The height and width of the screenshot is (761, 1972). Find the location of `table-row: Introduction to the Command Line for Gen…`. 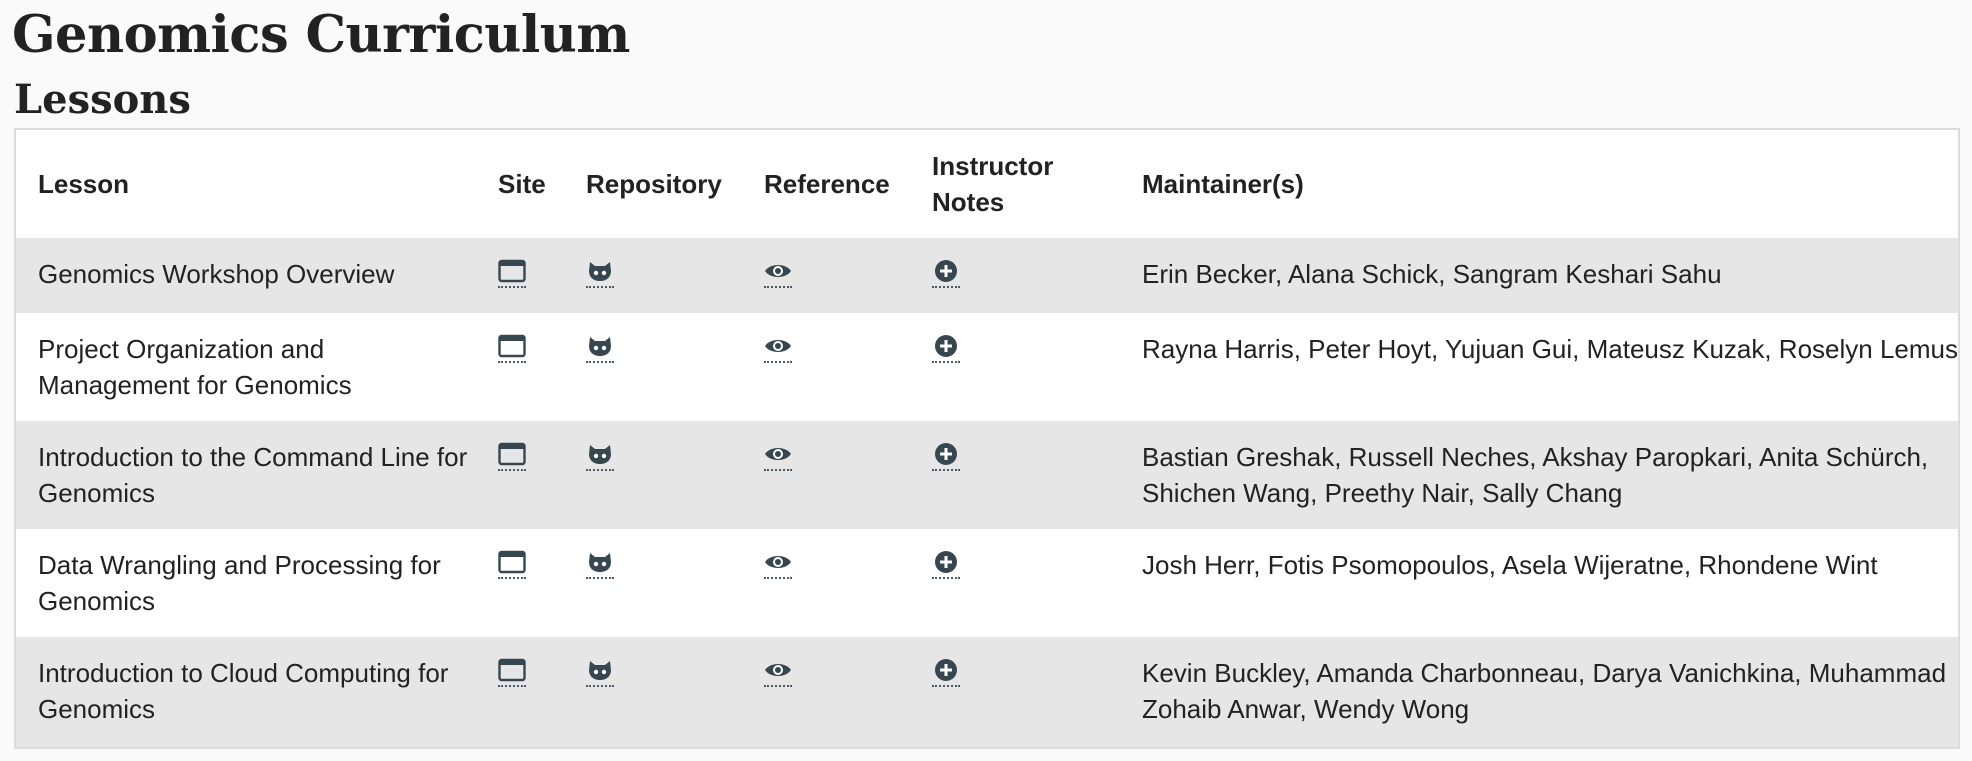

table-row: Introduction to the Command Line for Gen… is located at coordinates (987, 475).